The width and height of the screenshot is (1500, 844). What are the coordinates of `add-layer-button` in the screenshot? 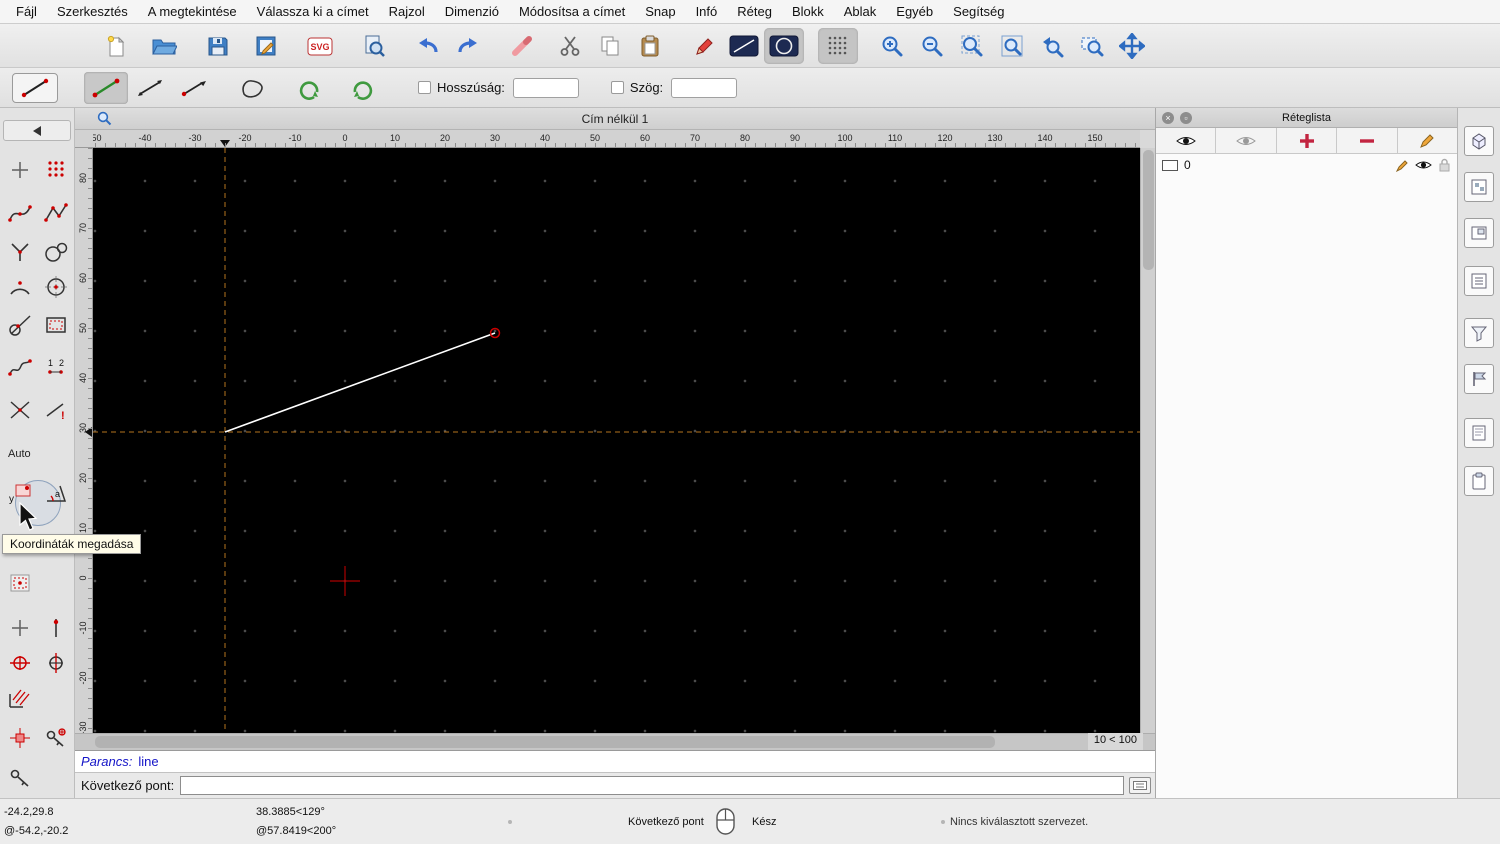 It's located at (1307, 140).